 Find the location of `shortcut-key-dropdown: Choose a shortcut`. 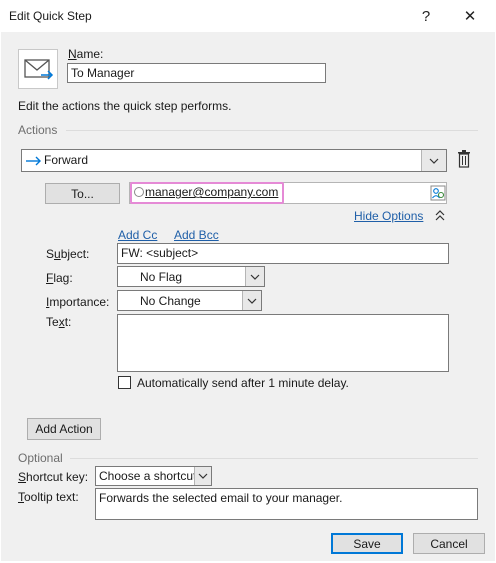

shortcut-key-dropdown: Choose a shortcut is located at coordinates (153, 476).